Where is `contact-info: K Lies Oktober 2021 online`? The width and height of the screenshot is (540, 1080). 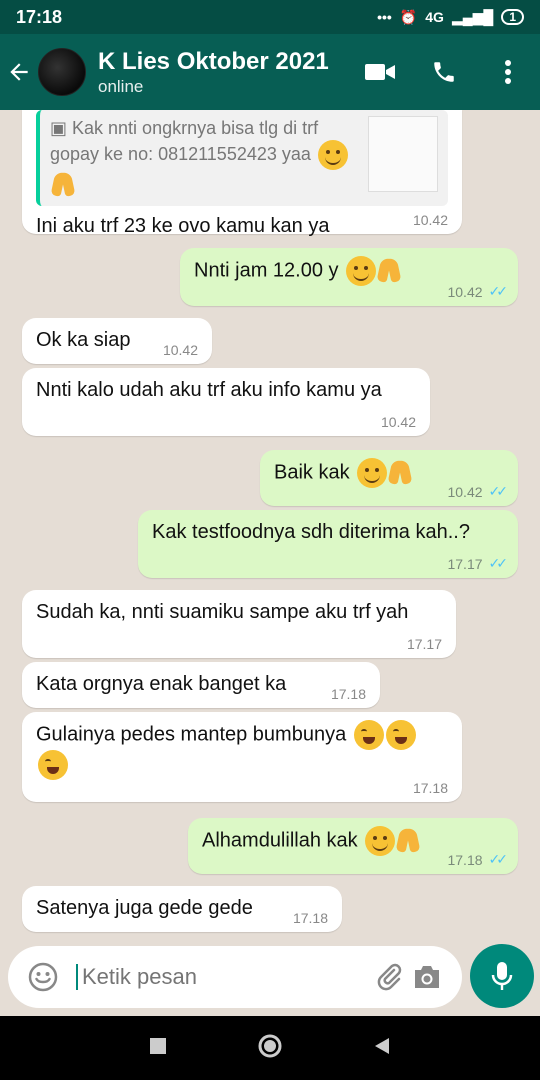
contact-info: K Lies Oktober 2021 online is located at coordinates (223, 72).